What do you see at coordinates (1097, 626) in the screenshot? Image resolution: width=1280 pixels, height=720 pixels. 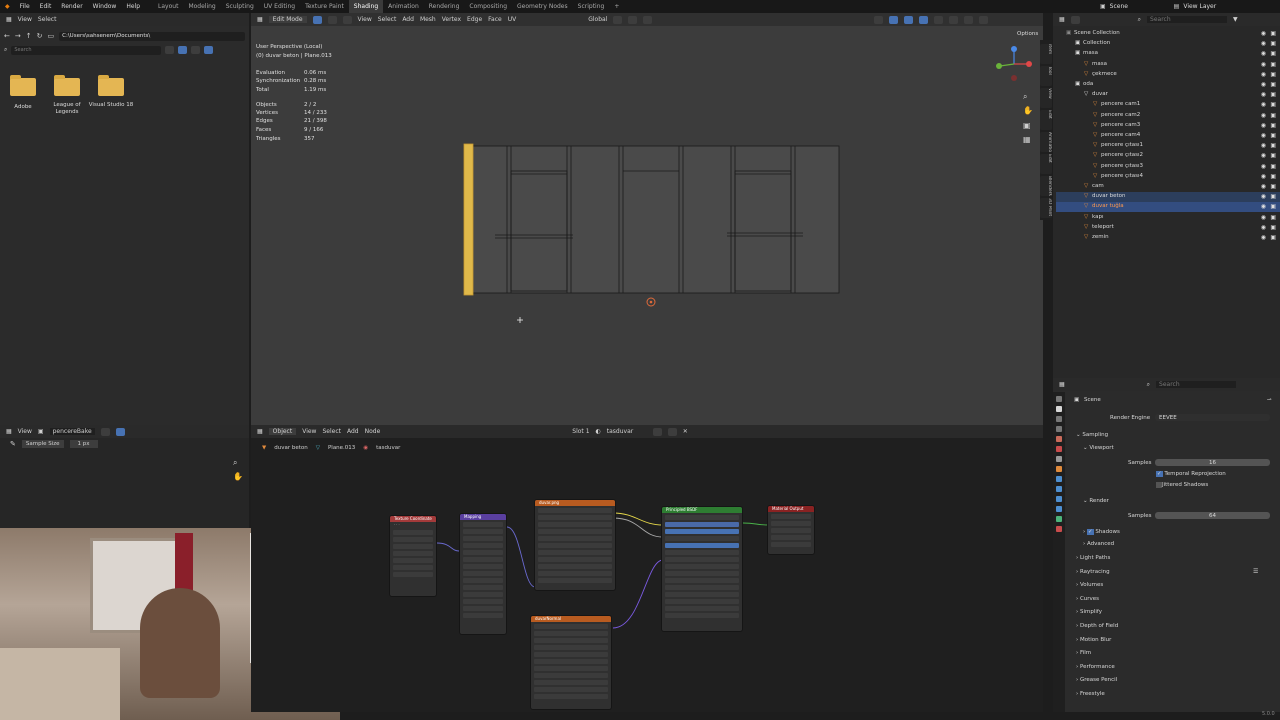 I see `property-panel-header: › Depth of Field` at bounding box center [1097, 626].